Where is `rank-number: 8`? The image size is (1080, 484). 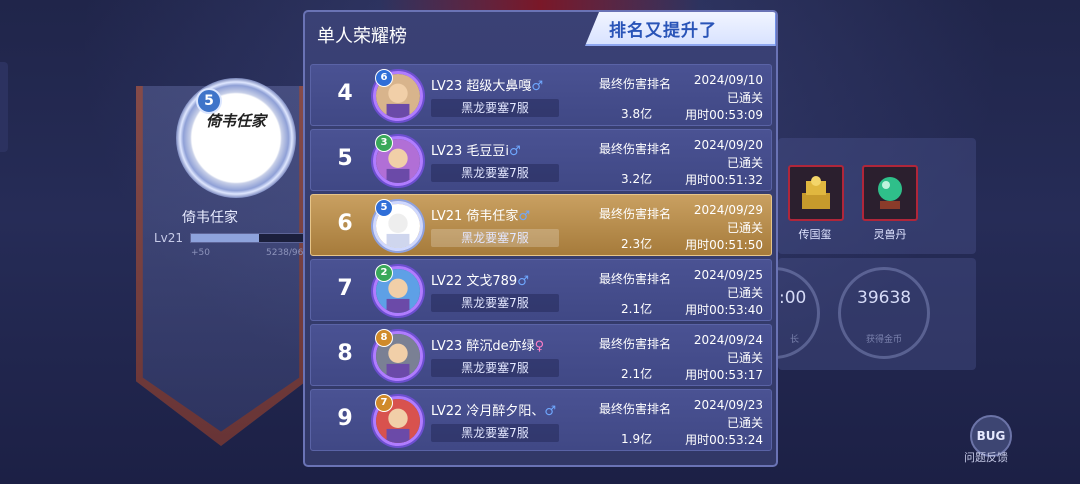 rank-number: 8 is located at coordinates (345, 353).